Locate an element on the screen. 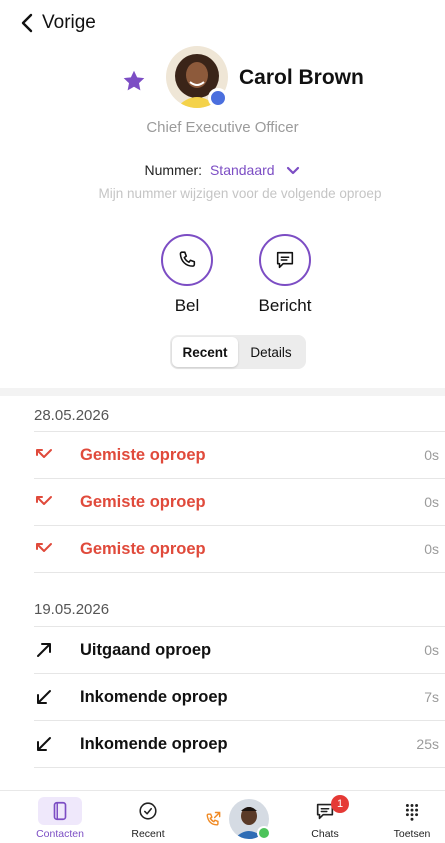  message-icon is located at coordinates (285, 260).